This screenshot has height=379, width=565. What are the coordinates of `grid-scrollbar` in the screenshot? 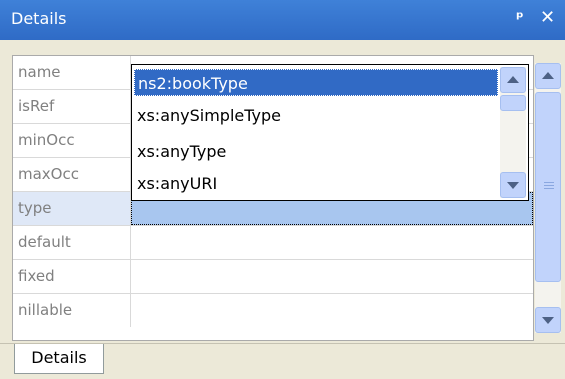 It's located at (548, 198).